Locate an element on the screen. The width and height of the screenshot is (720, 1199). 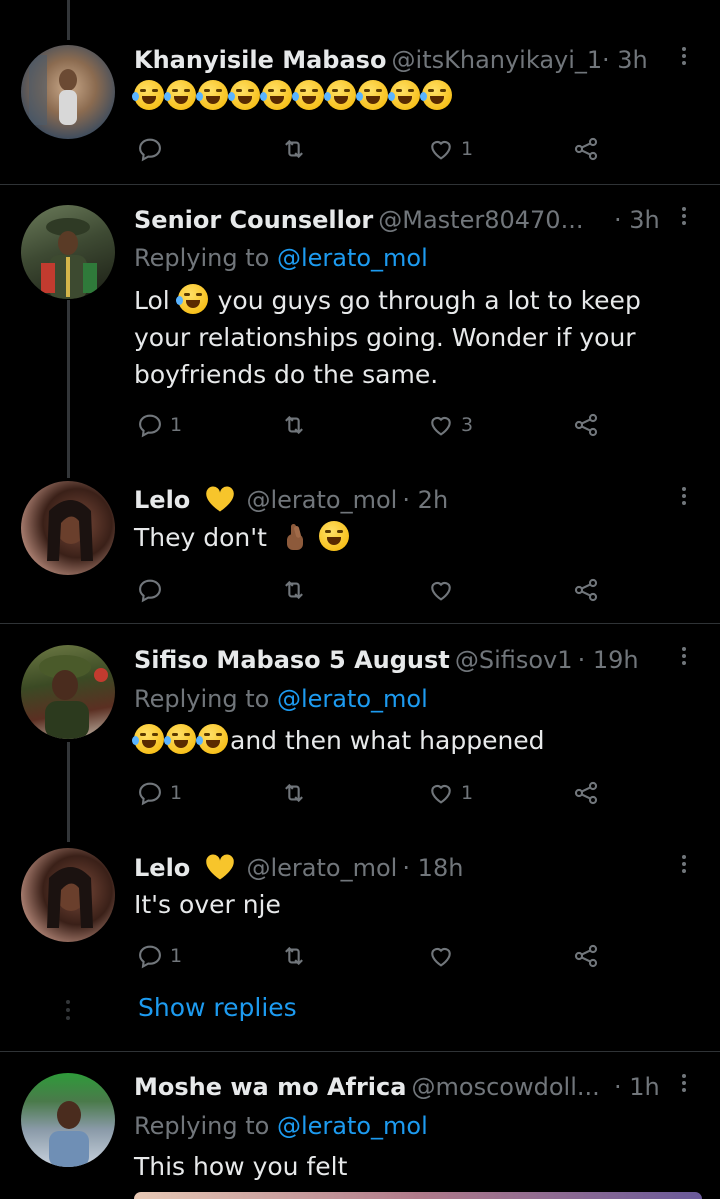
yellow-heart-icon is located at coordinates (220, 867).